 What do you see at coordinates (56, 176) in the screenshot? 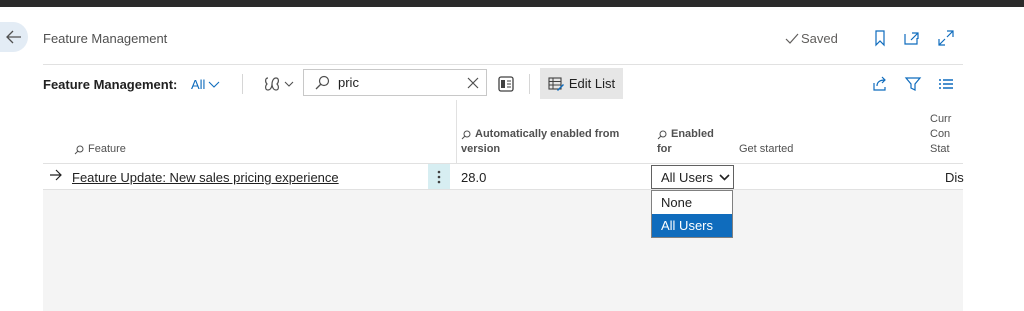
I see `row-indicator-icon` at bounding box center [56, 176].